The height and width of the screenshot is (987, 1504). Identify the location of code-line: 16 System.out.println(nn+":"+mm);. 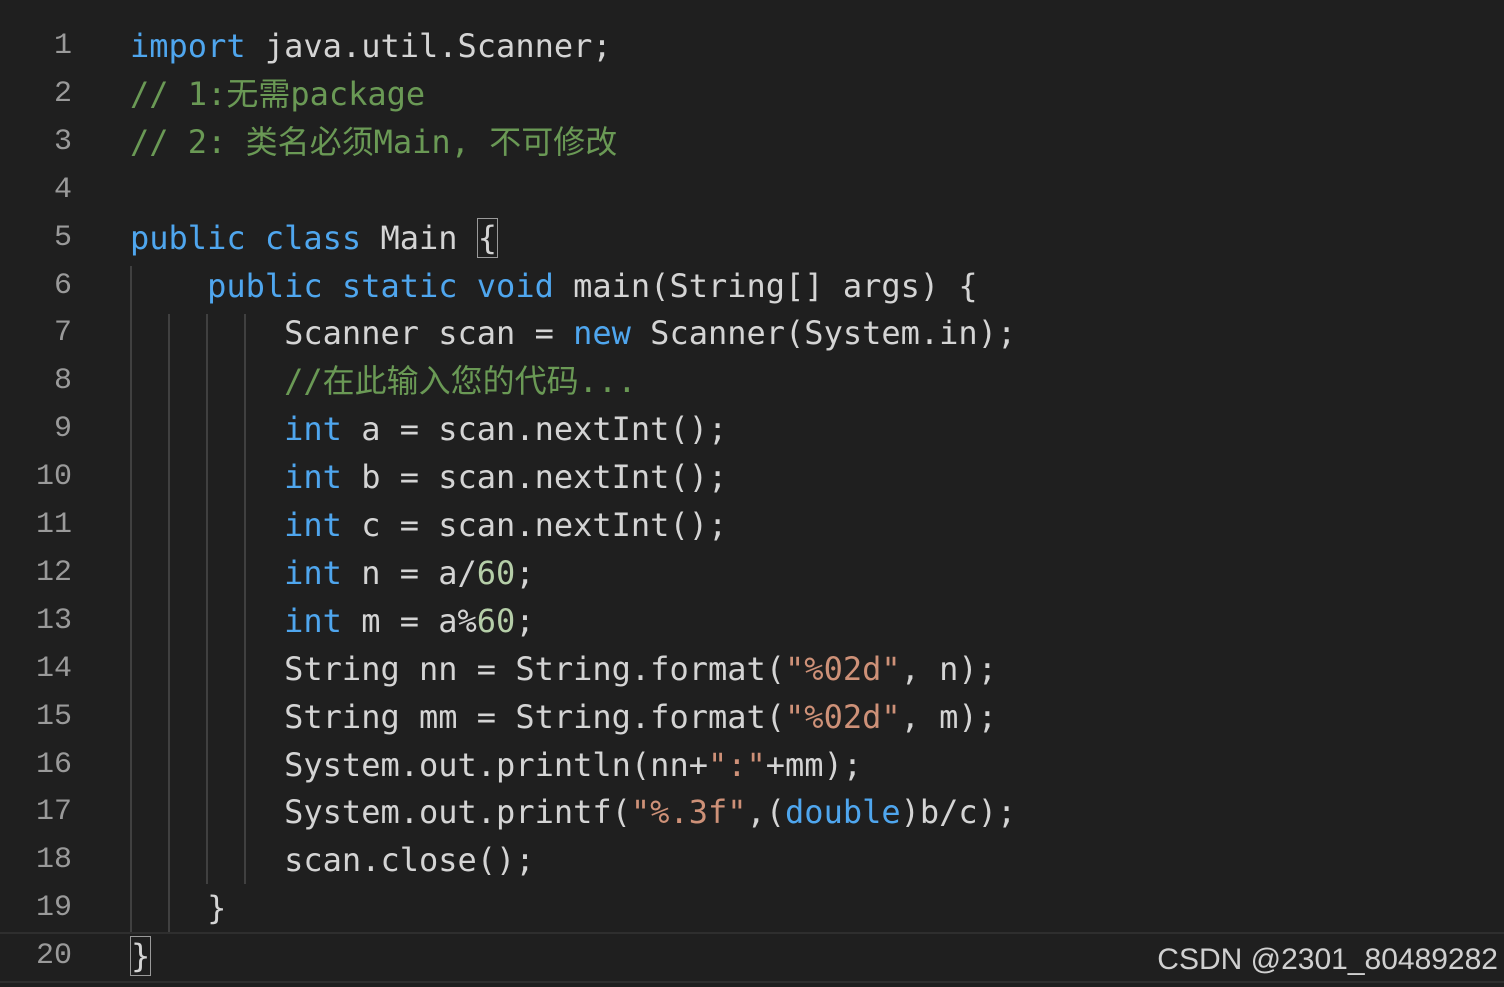
(752, 765).